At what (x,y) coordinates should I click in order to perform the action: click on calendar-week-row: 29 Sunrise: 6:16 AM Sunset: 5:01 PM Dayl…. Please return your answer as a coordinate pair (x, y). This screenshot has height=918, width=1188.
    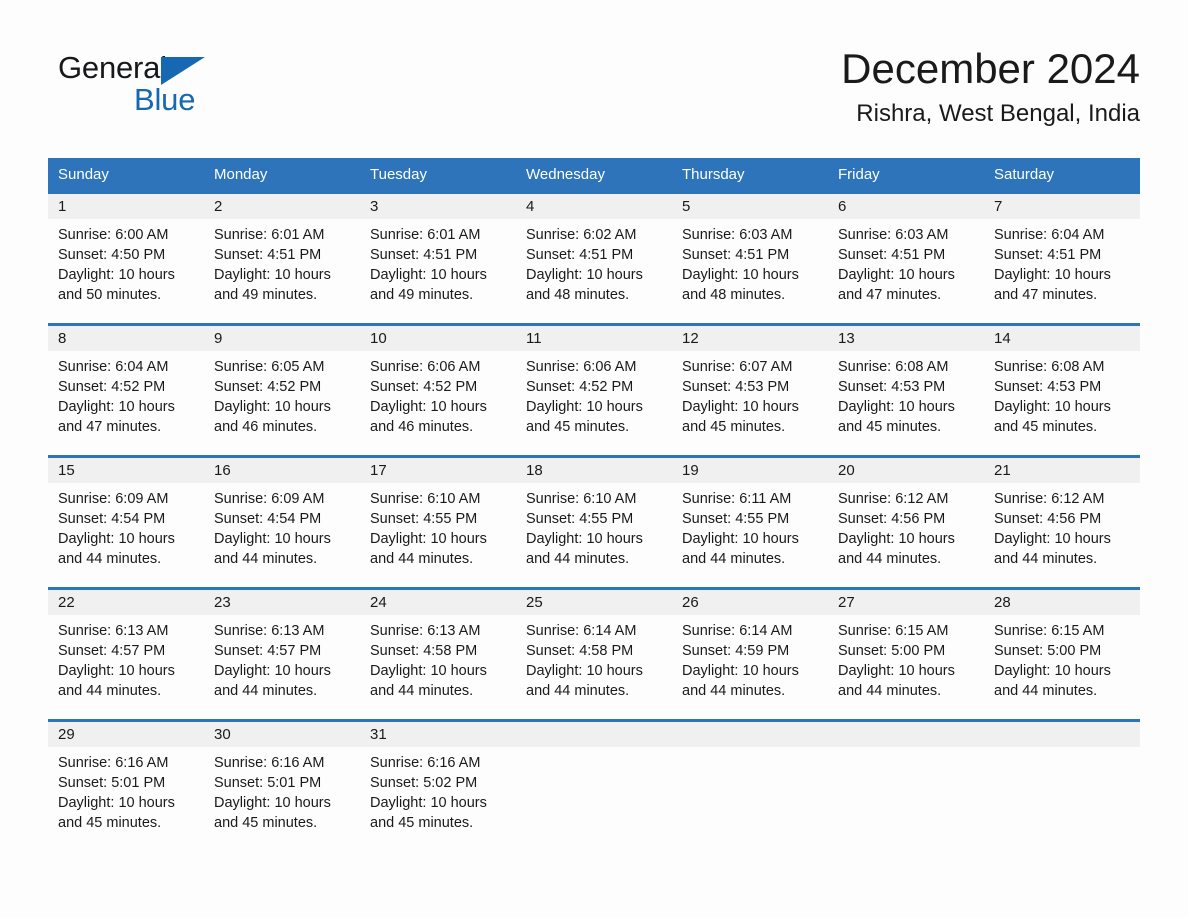
    Looking at the image, I should click on (594, 785).